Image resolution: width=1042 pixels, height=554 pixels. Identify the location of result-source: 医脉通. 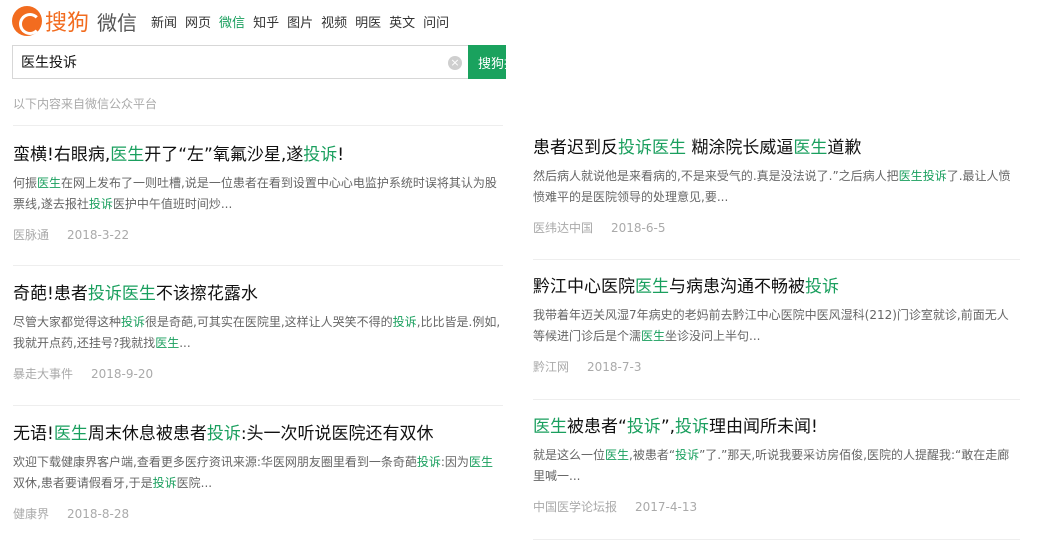
(31, 235).